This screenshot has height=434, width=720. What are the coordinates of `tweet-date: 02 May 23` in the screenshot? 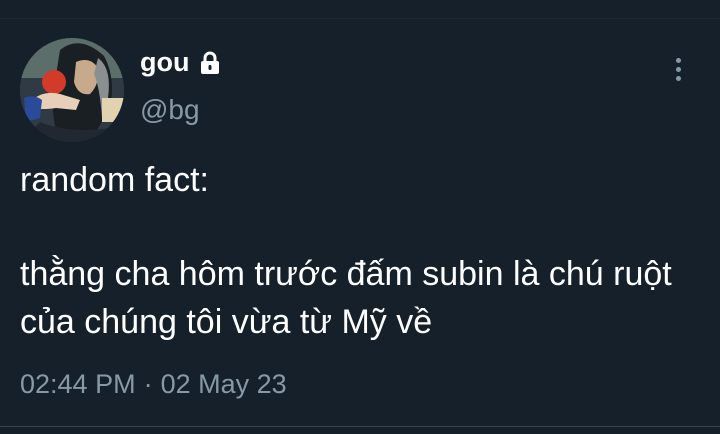 It's located at (224, 384).